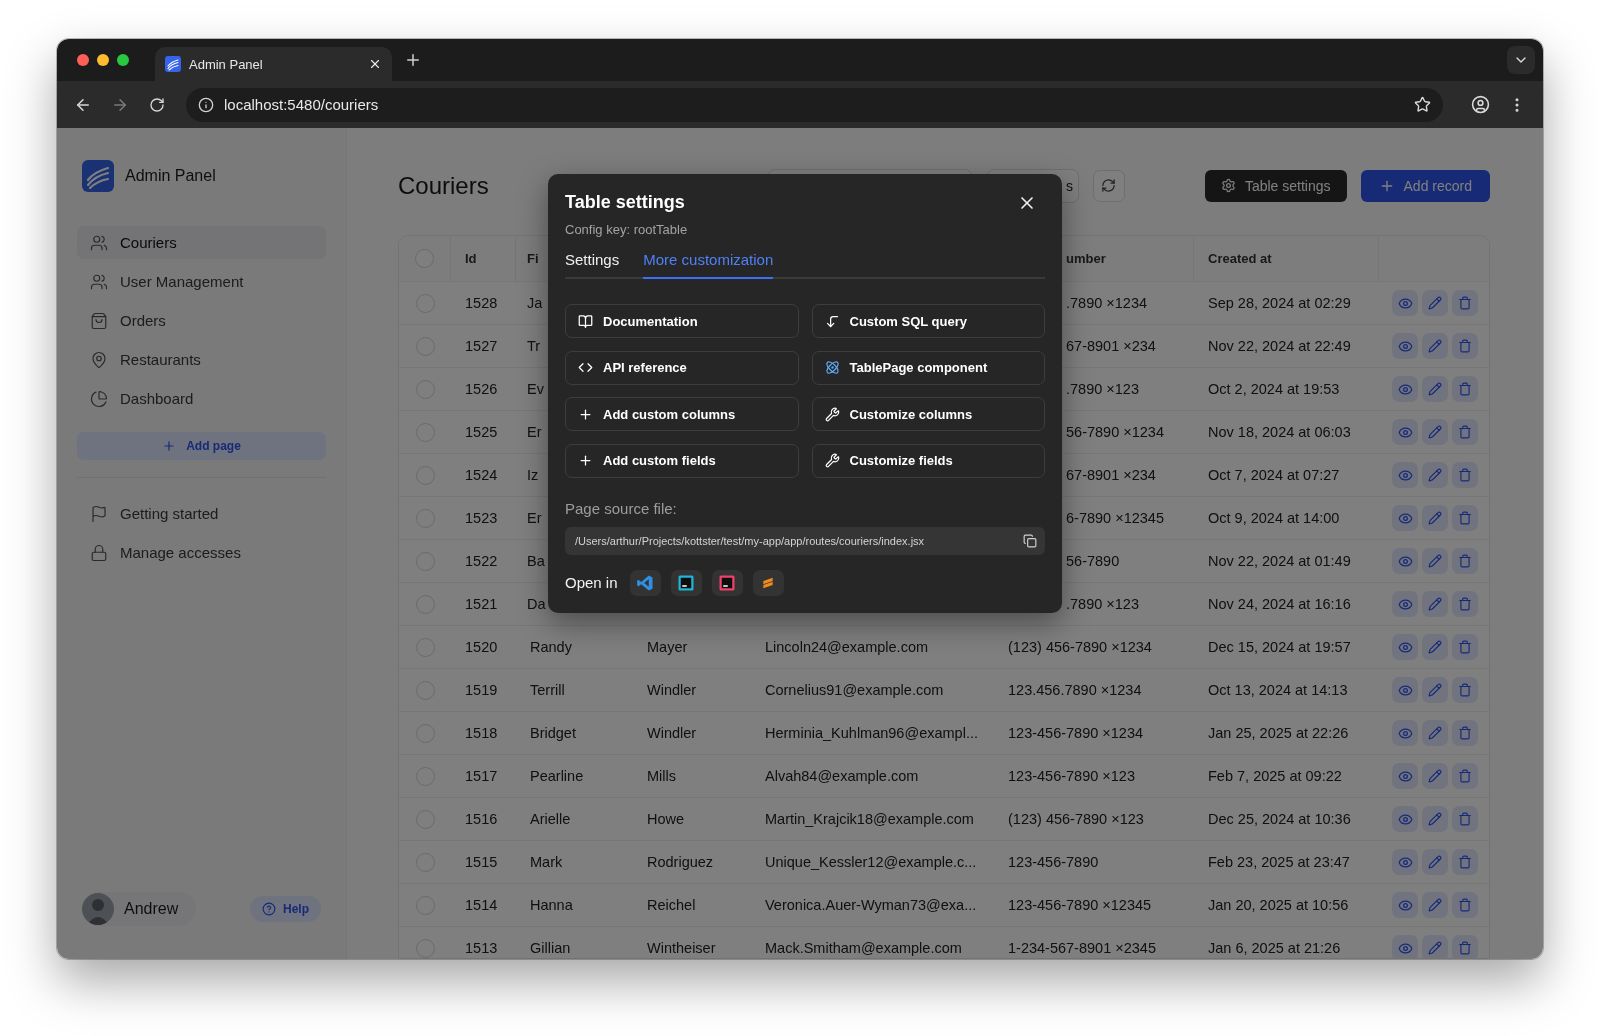  What do you see at coordinates (206, 104) in the screenshot?
I see `info-icon` at bounding box center [206, 104].